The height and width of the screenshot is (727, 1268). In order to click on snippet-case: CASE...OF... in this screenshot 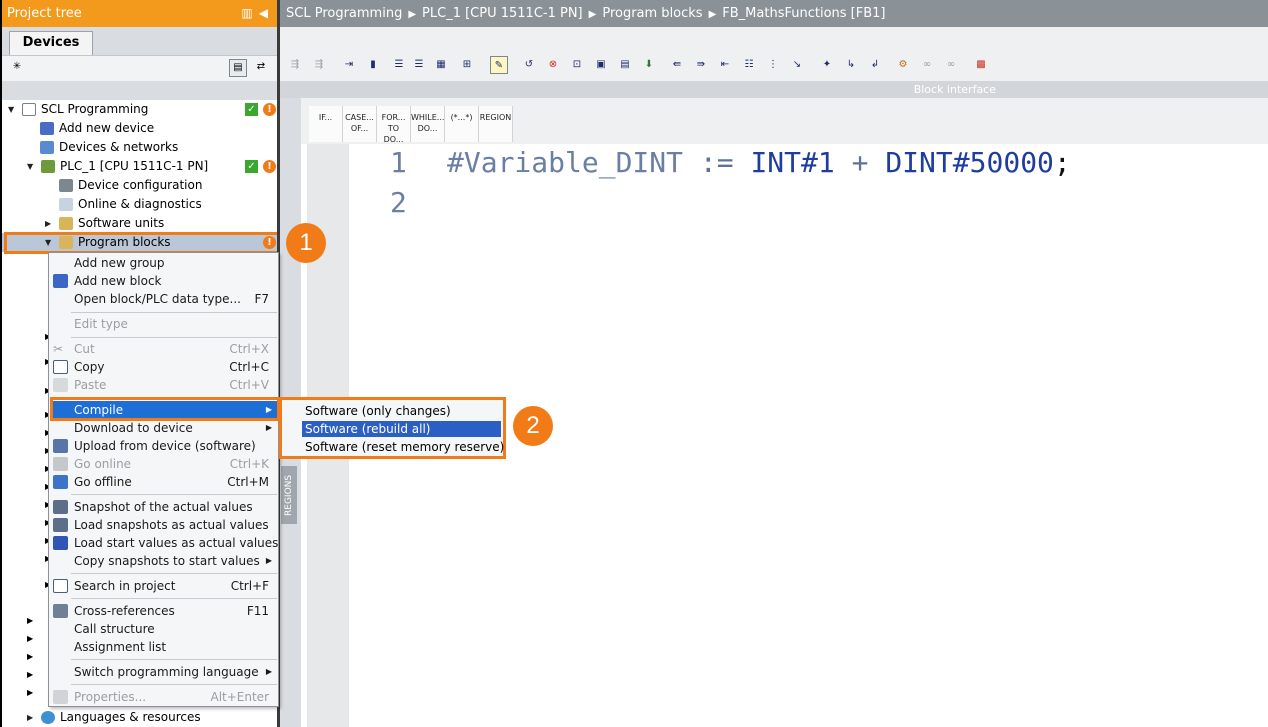, I will do `click(360, 124)`.